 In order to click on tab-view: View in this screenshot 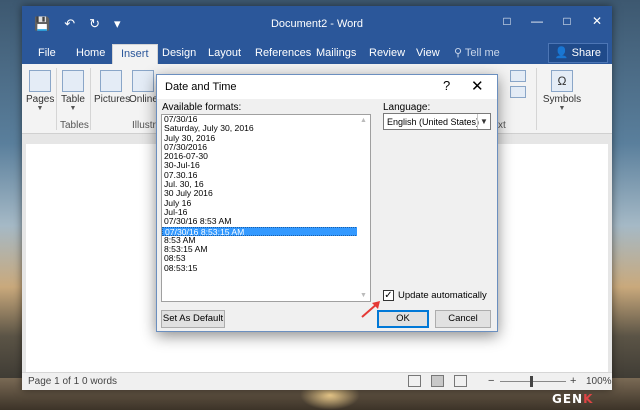, I will do `click(428, 54)`.